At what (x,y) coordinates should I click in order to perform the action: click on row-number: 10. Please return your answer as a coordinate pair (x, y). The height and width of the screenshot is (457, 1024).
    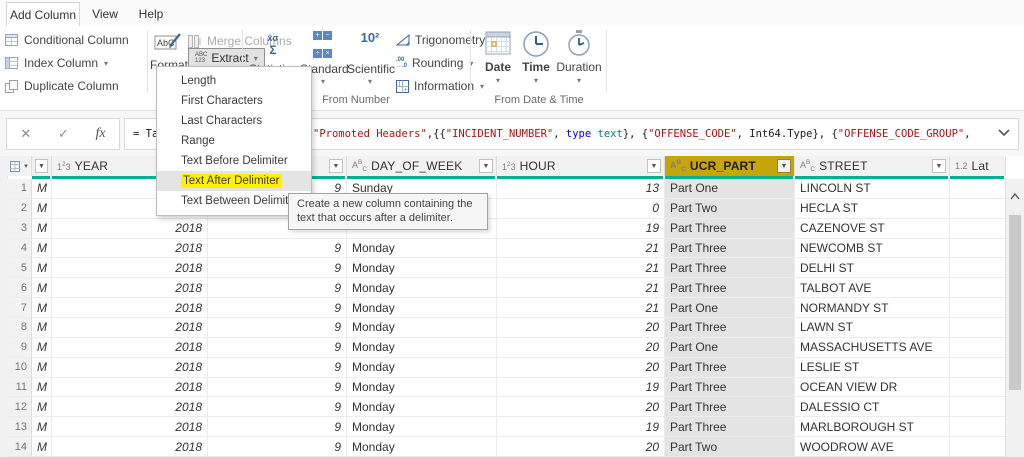
    Looking at the image, I should click on (19, 367).